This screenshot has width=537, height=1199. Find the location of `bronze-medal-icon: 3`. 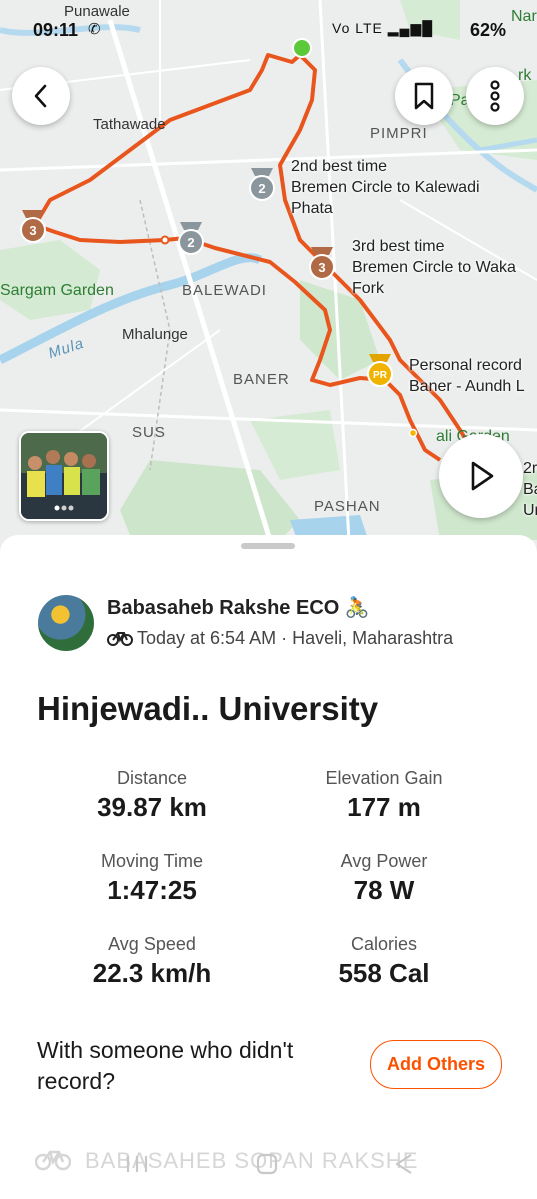

bronze-medal-icon: 3 is located at coordinates (322, 264).